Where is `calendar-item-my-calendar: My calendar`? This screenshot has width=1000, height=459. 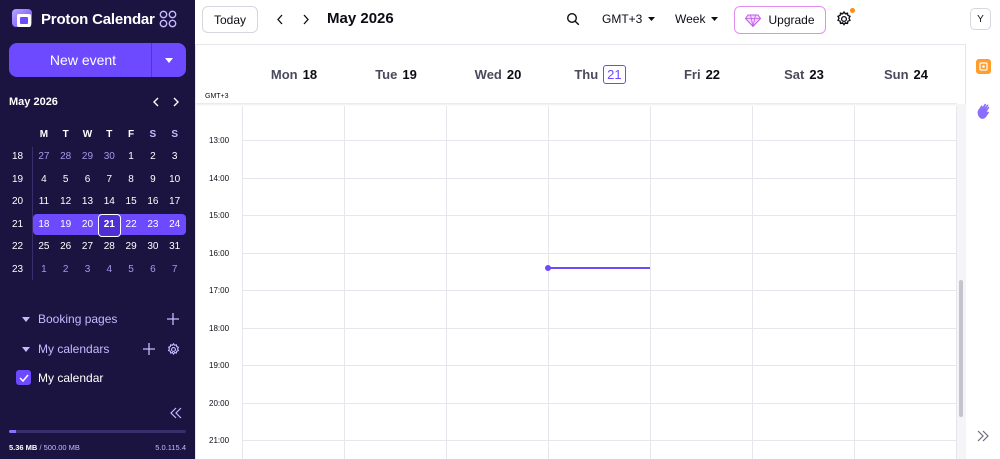
calendar-item-my-calendar: My calendar is located at coordinates (59, 377).